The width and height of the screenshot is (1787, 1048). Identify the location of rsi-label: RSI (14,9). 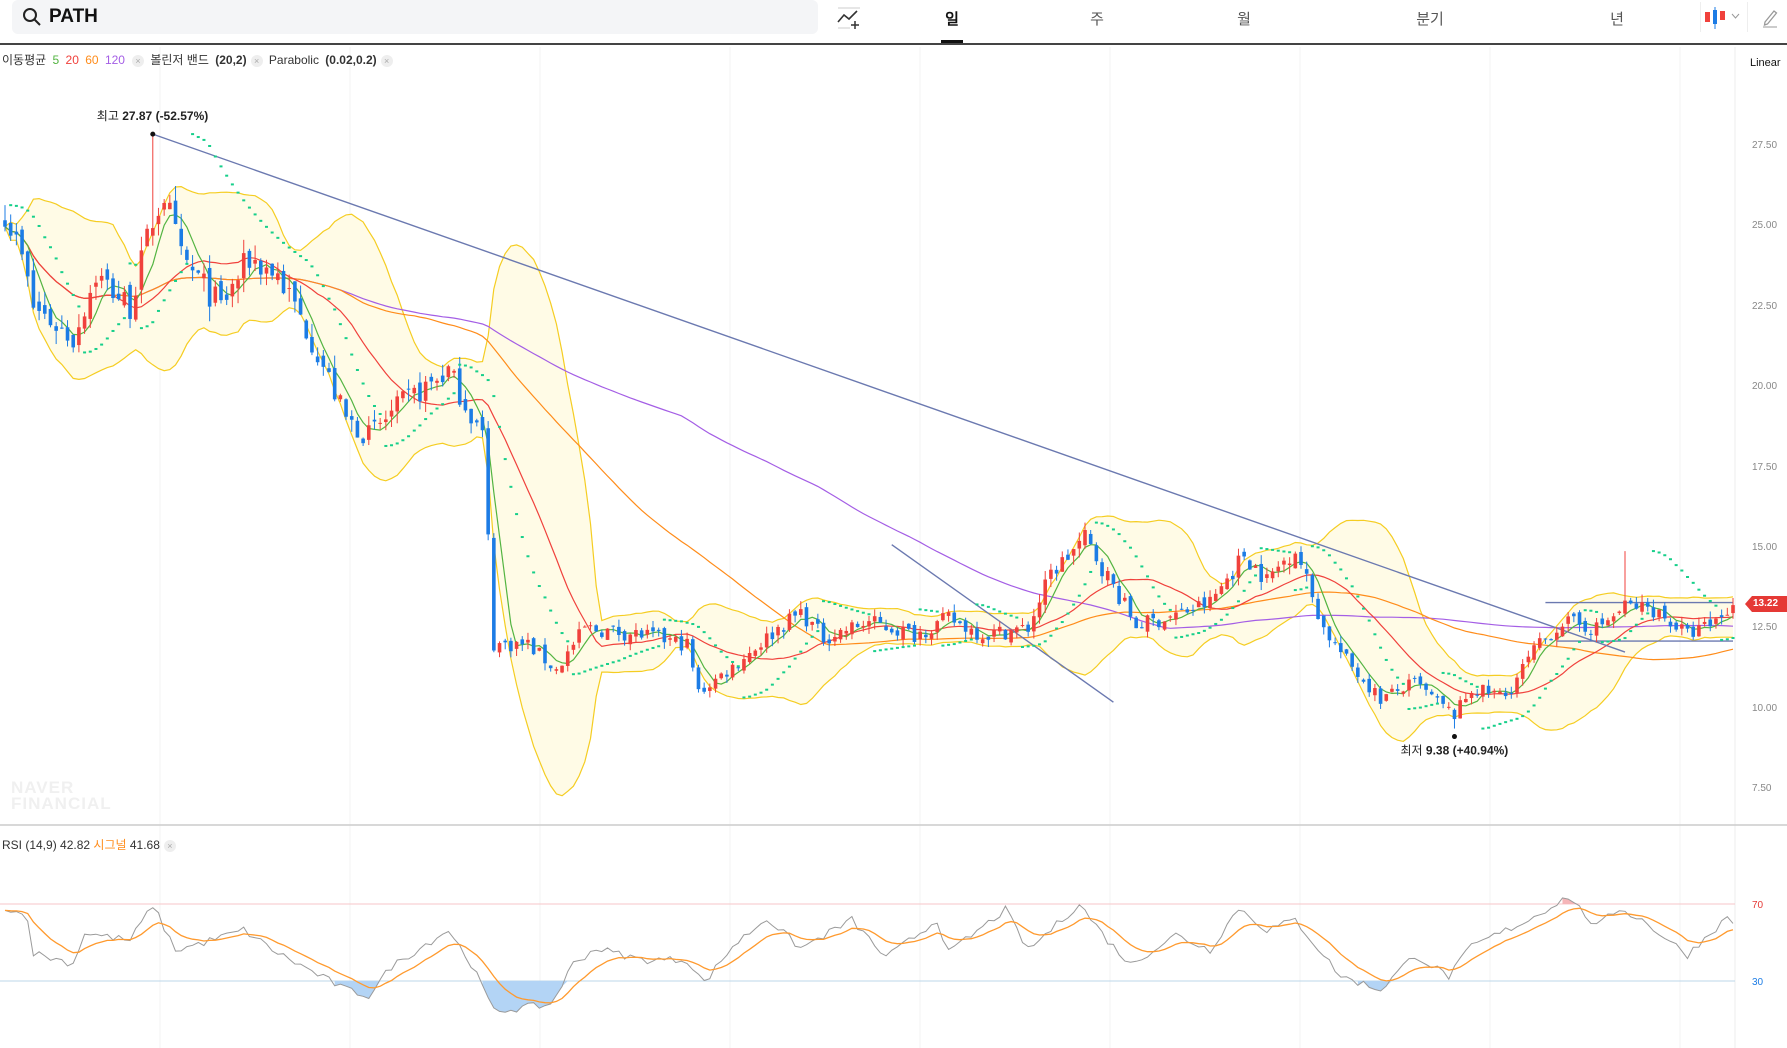
(29, 845).